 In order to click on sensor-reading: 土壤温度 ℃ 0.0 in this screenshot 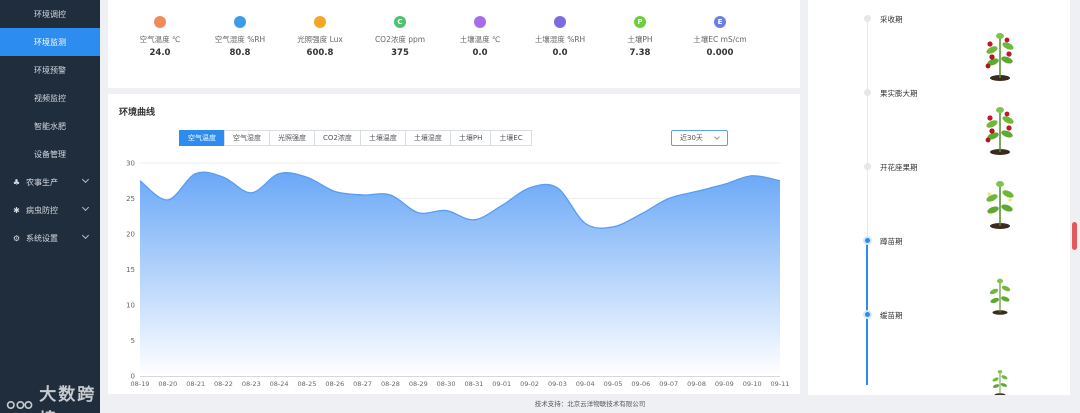, I will do `click(480, 37)`.